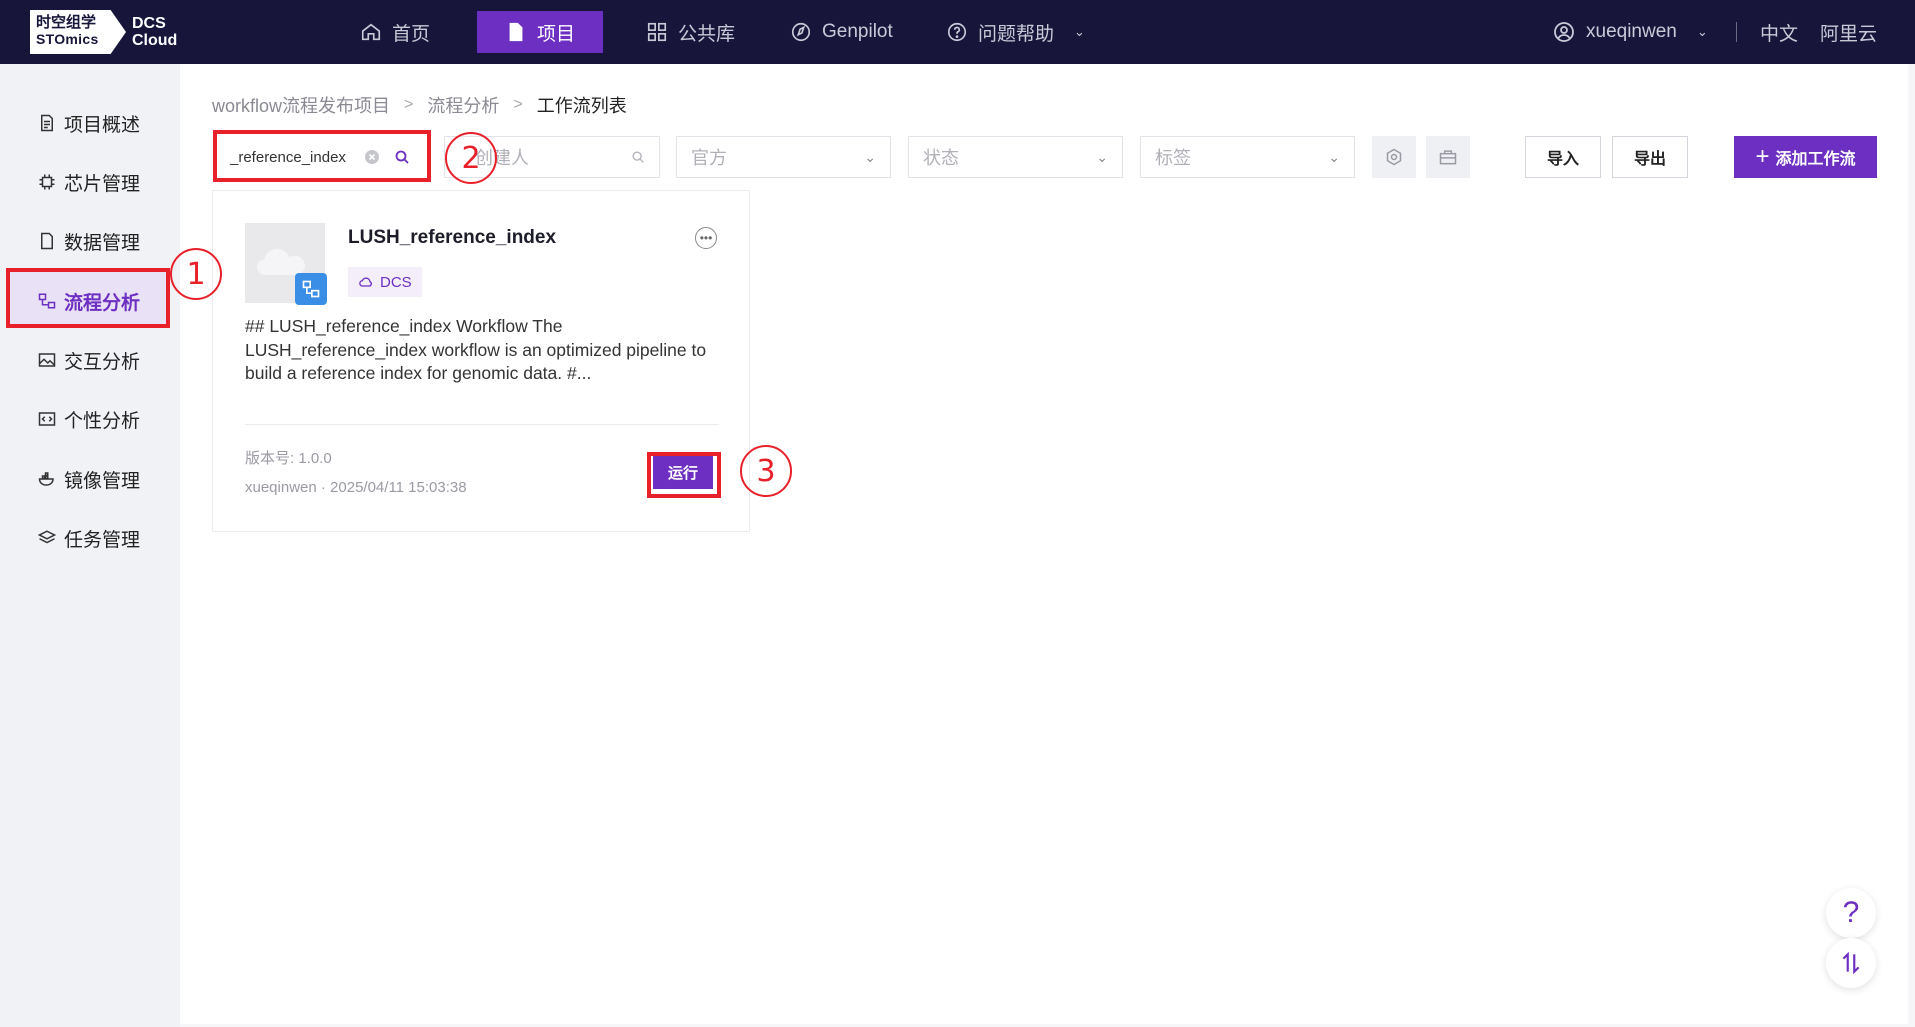 This screenshot has width=1915, height=1027. Describe the element at coordinates (463, 105) in the screenshot. I see `breadcrumb-workflow: 流程分析` at that location.